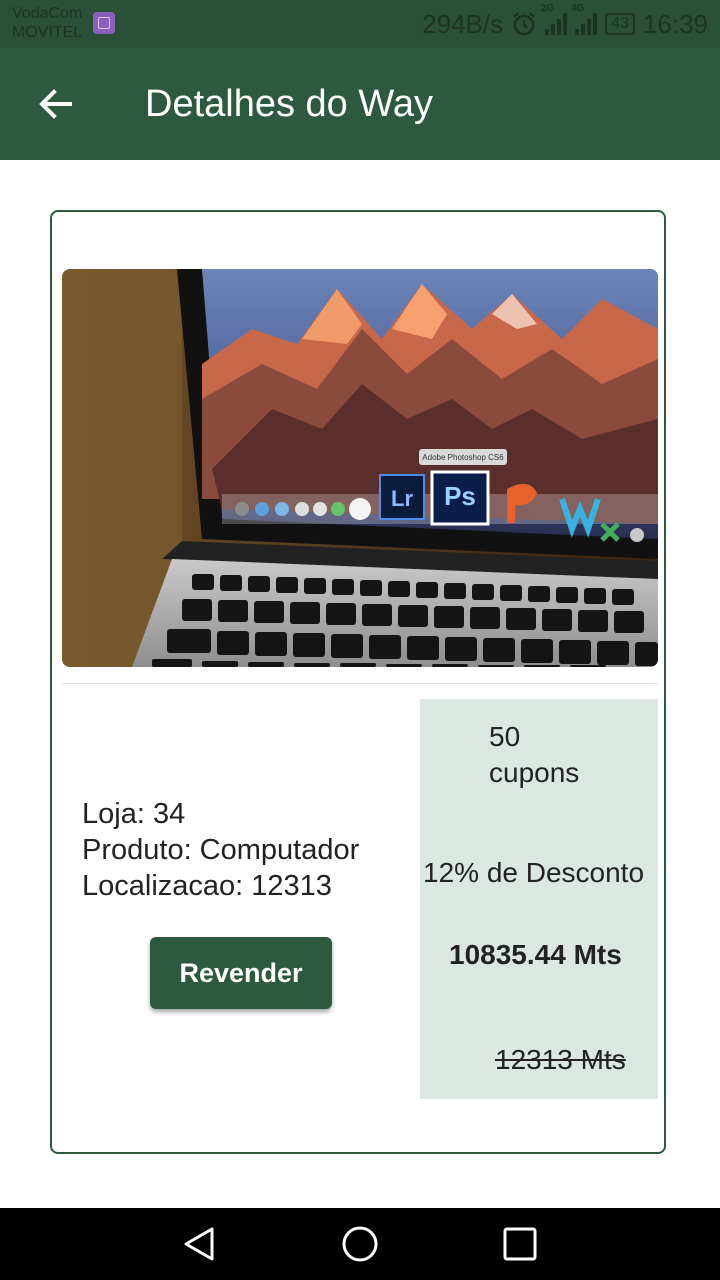 The width and height of the screenshot is (720, 1280). What do you see at coordinates (289, 104) in the screenshot?
I see `page-title: Detalhes do Way` at bounding box center [289, 104].